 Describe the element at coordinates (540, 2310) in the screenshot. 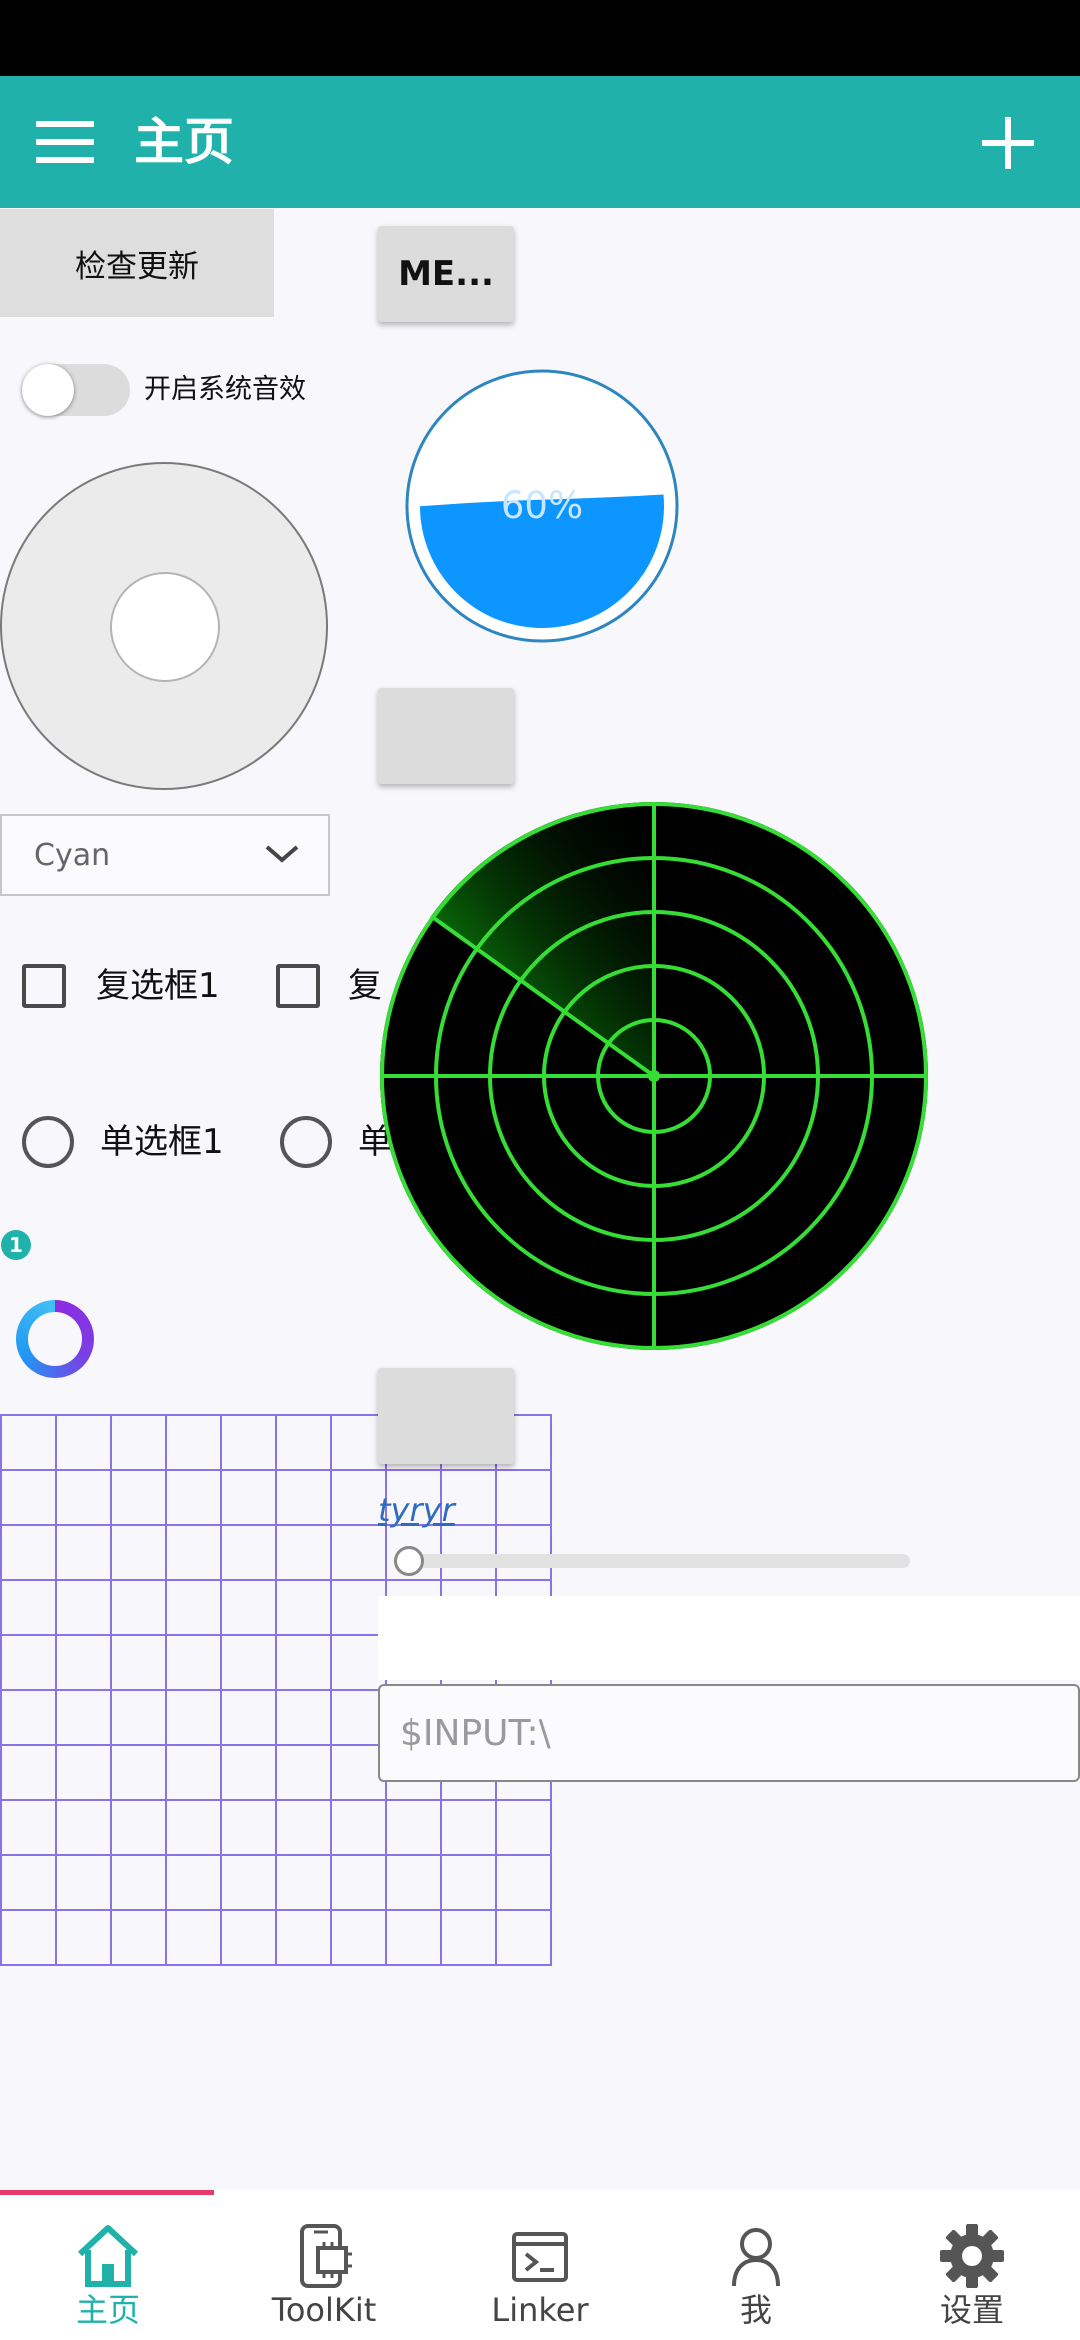

I see `nav-label-linker: Linker` at that location.